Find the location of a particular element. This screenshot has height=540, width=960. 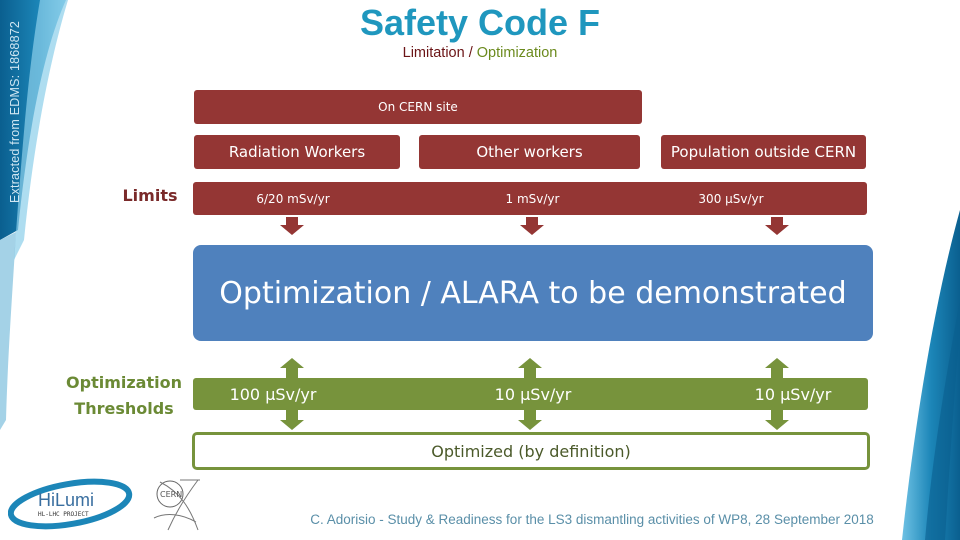

edms-watermark: Extracted from EDMS: 1868872 is located at coordinates (15, 112).